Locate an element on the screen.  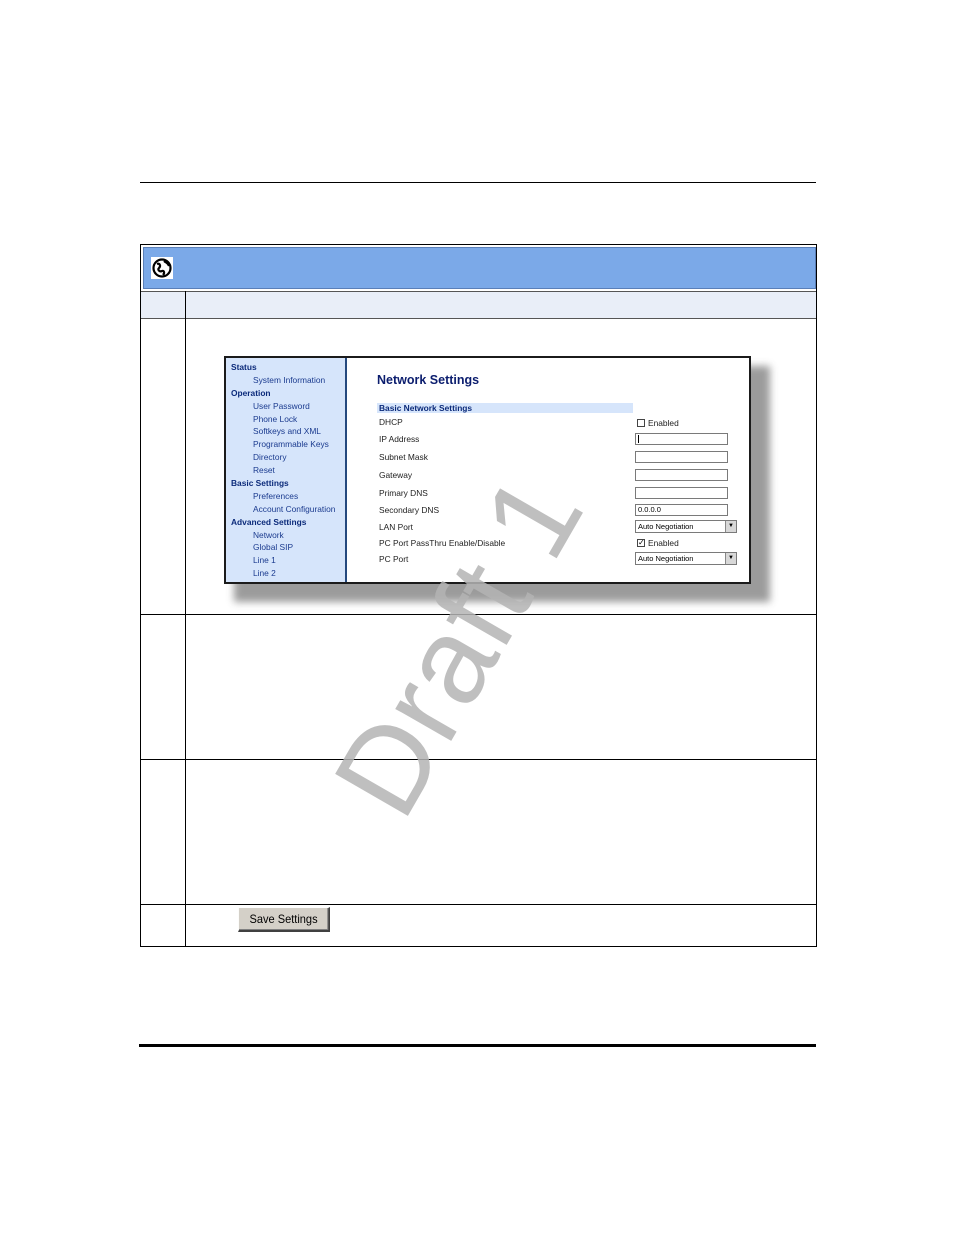
subnet-mask-input is located at coordinates (681, 457).